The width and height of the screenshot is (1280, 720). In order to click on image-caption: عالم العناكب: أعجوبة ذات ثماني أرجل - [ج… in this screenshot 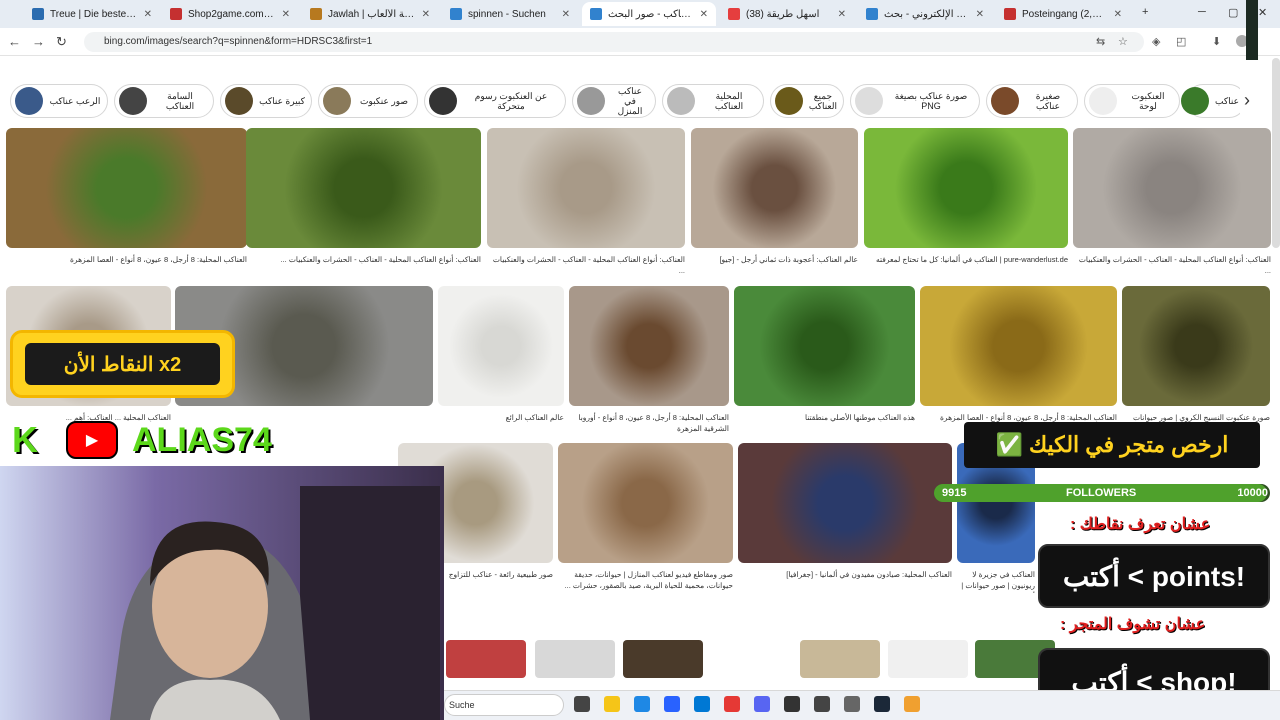, I will do `click(788, 259)`.